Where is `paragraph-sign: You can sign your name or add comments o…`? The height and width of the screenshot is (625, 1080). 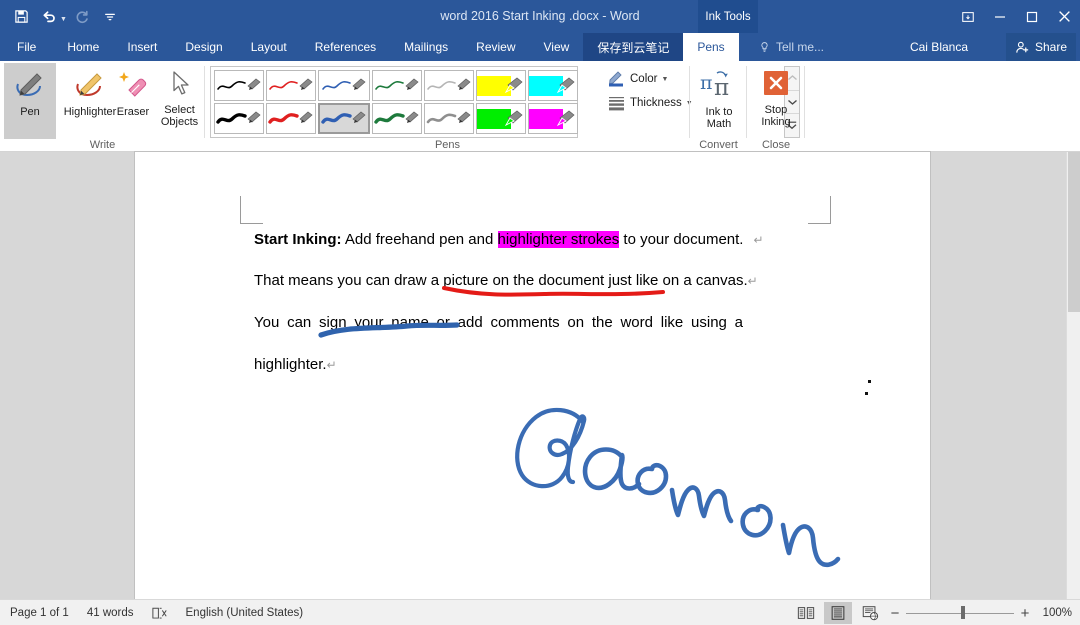 paragraph-sign: You can sign your name or add comments o… is located at coordinates (532, 323).